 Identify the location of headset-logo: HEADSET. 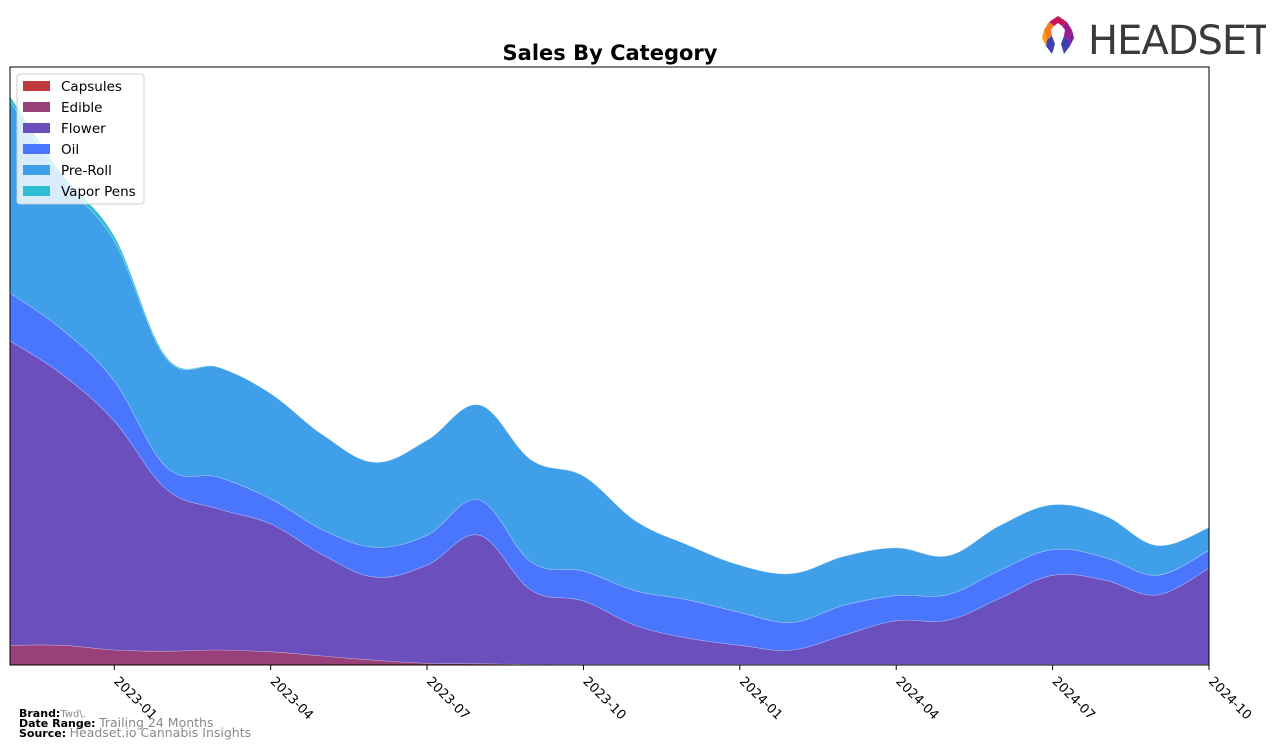
(1154, 39).